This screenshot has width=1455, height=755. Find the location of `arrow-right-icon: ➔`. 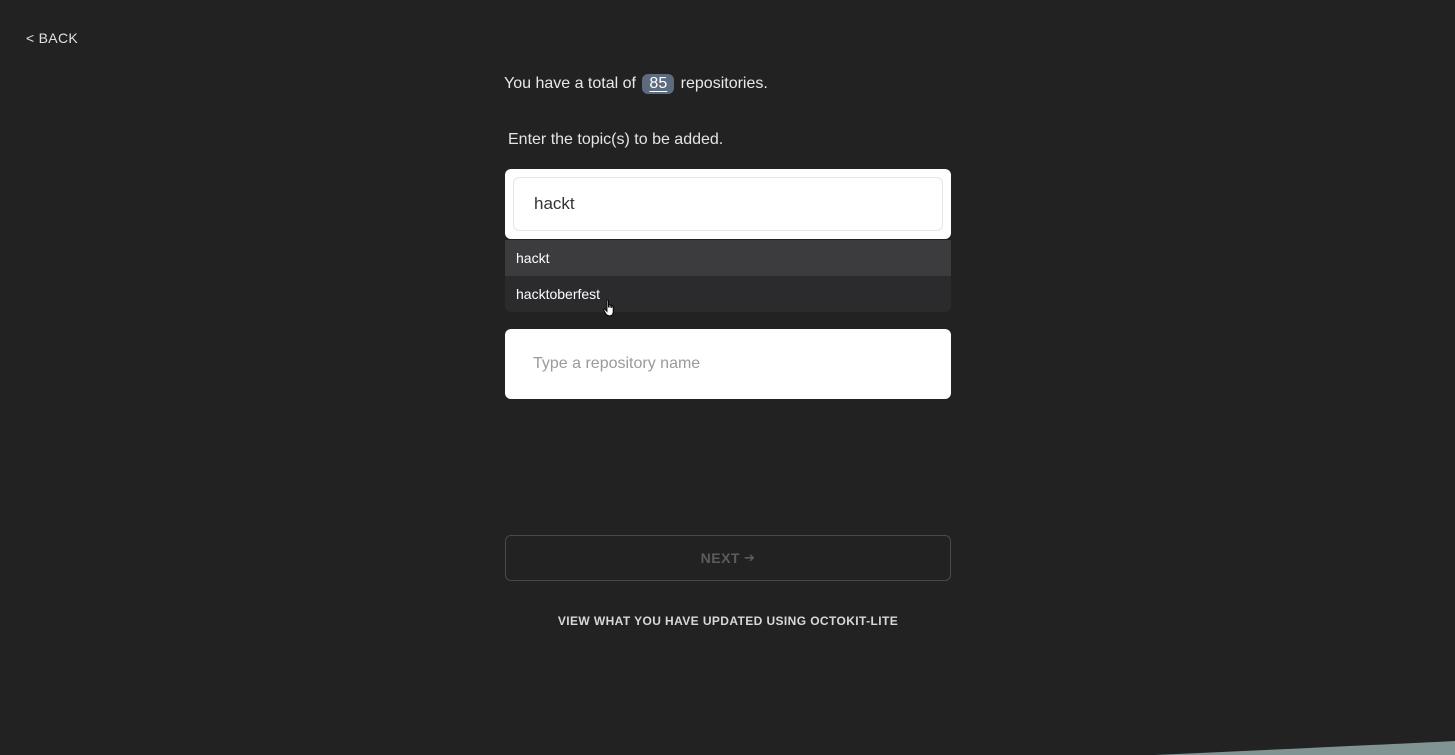

arrow-right-icon: ➔ is located at coordinates (749, 557).